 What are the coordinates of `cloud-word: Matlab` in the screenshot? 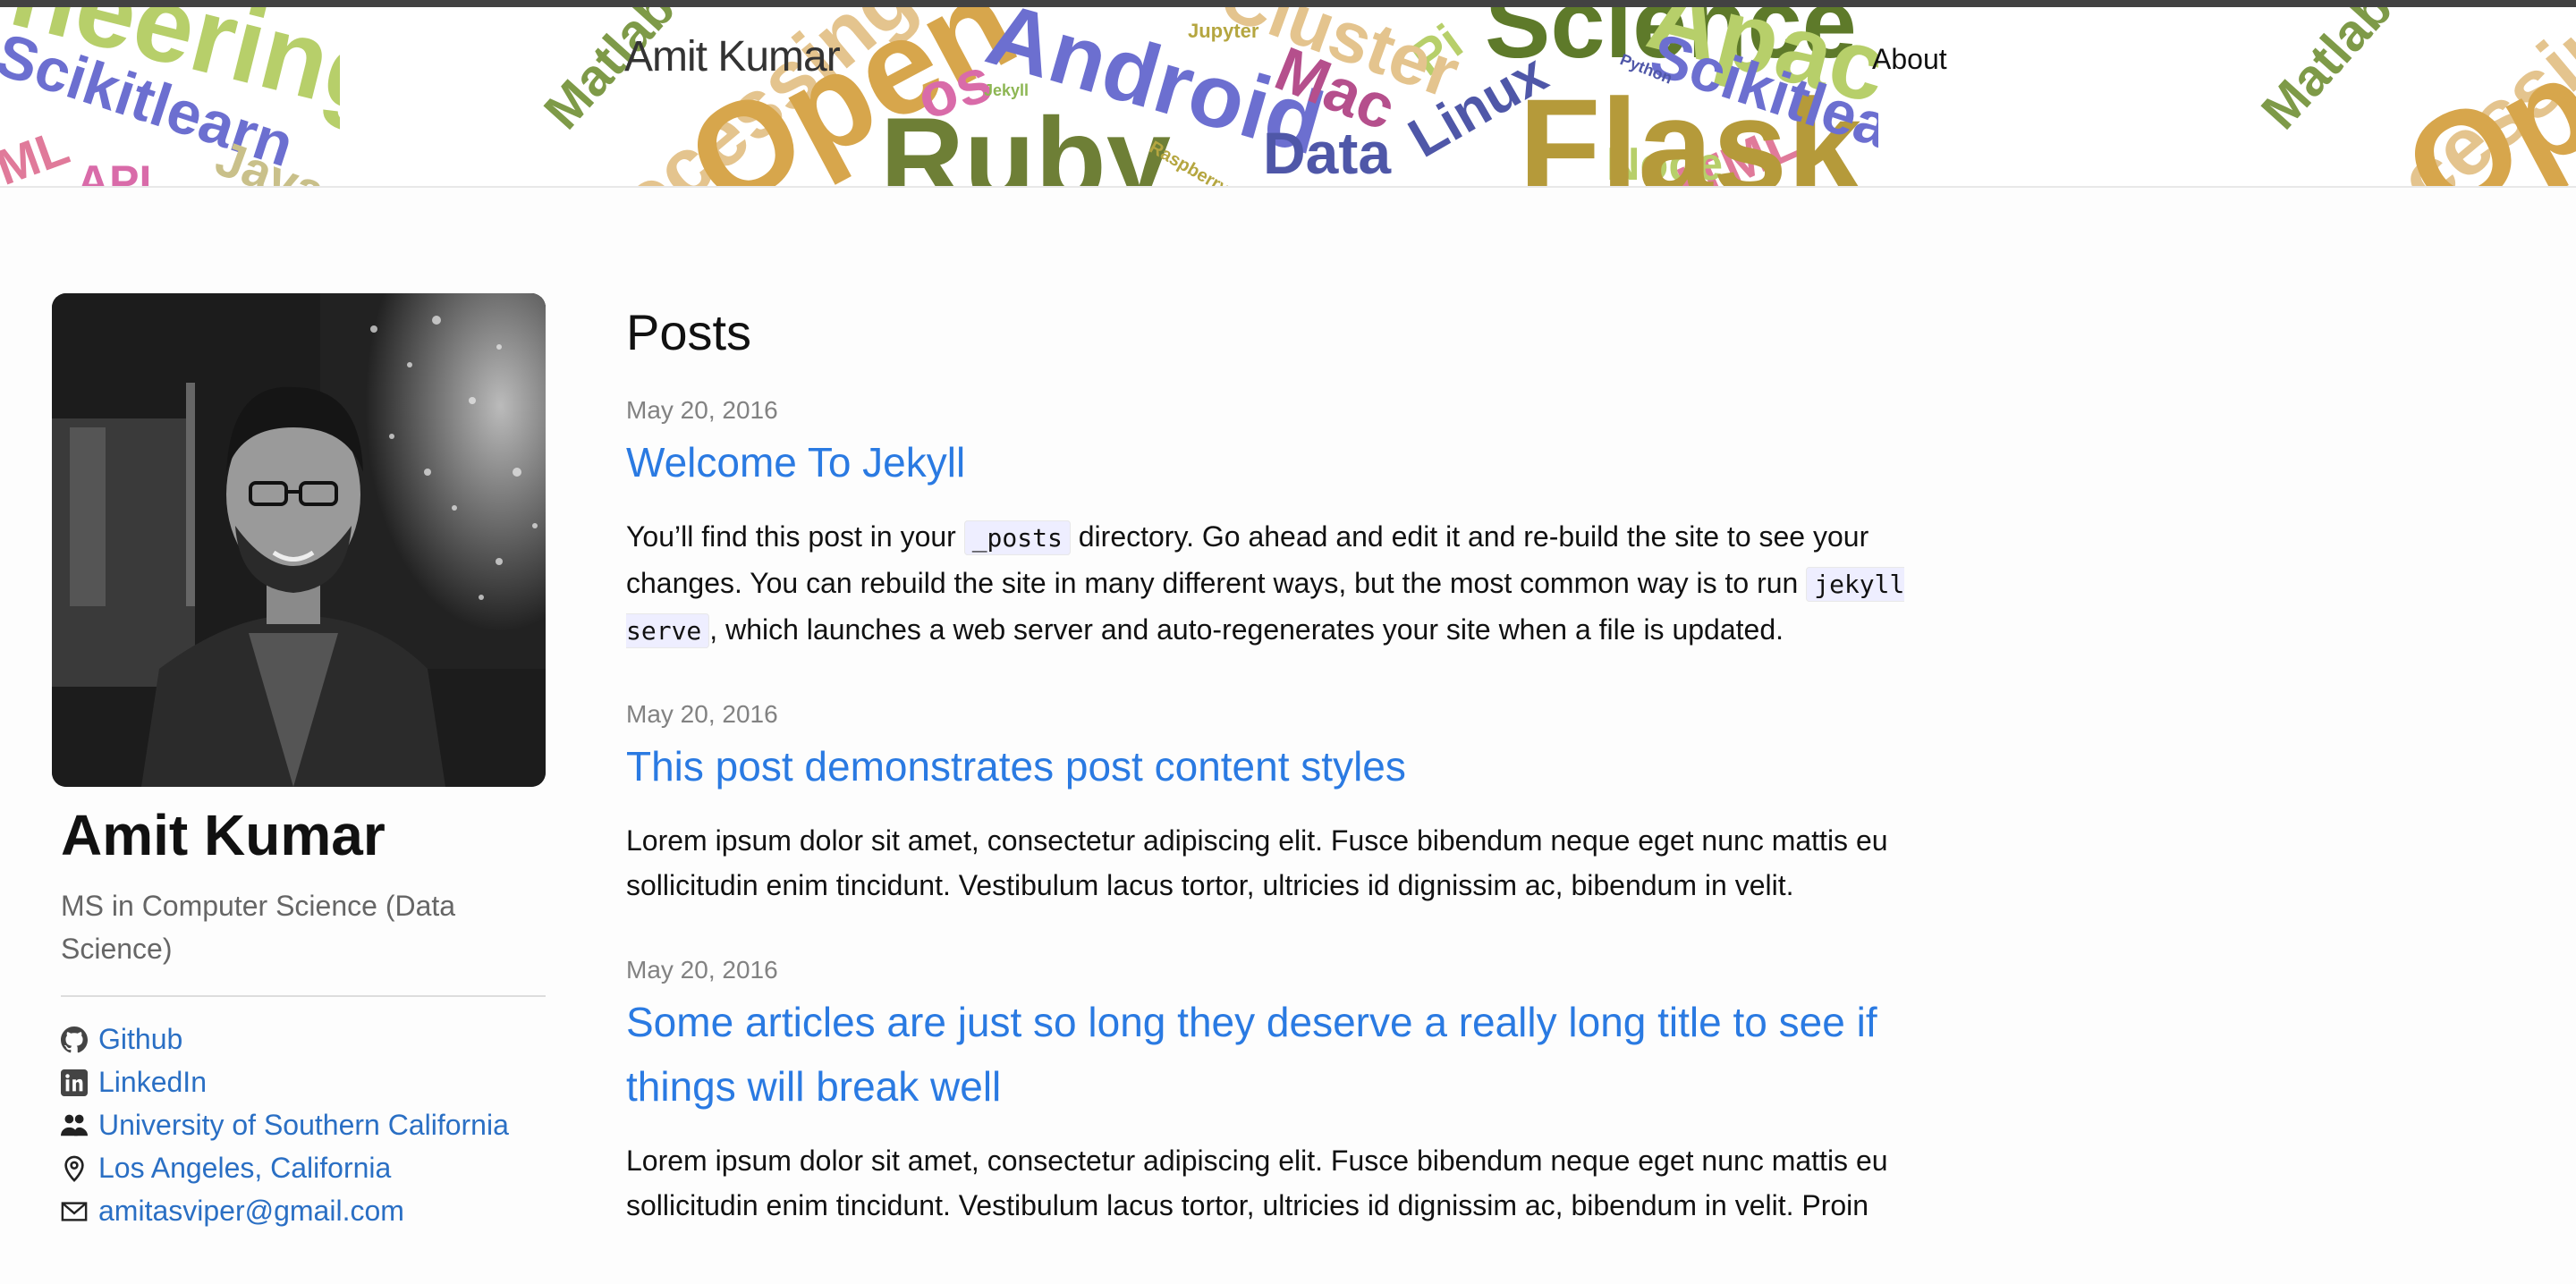 It's located at (2327, 73).